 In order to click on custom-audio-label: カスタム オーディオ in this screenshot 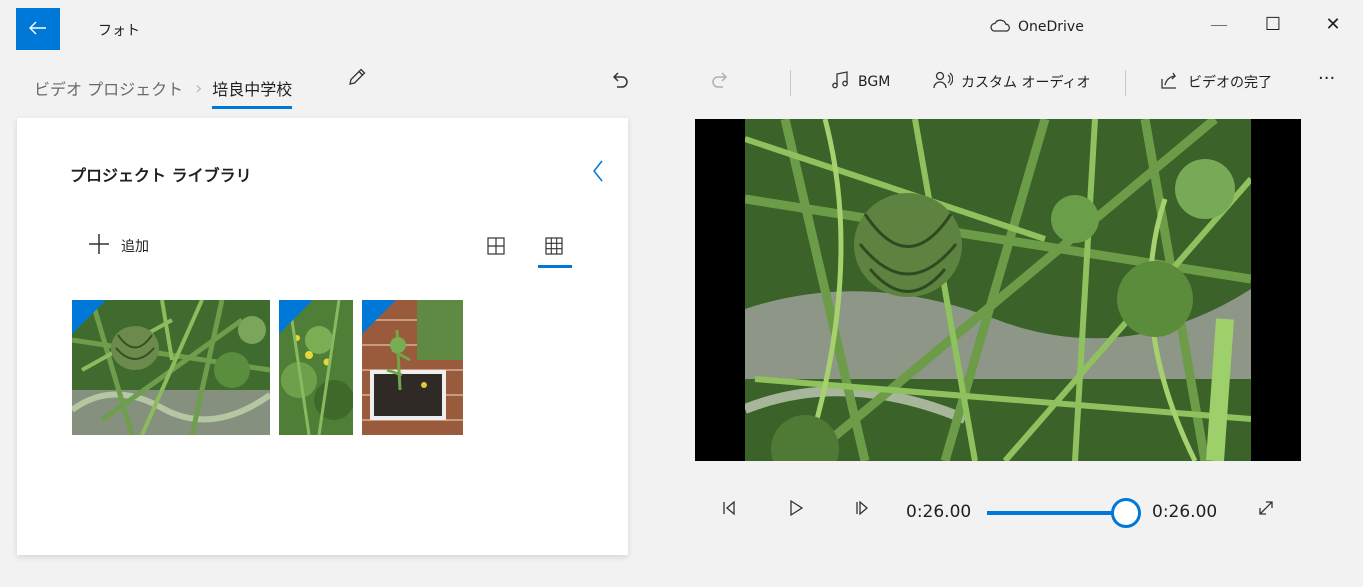, I will do `click(1026, 83)`.